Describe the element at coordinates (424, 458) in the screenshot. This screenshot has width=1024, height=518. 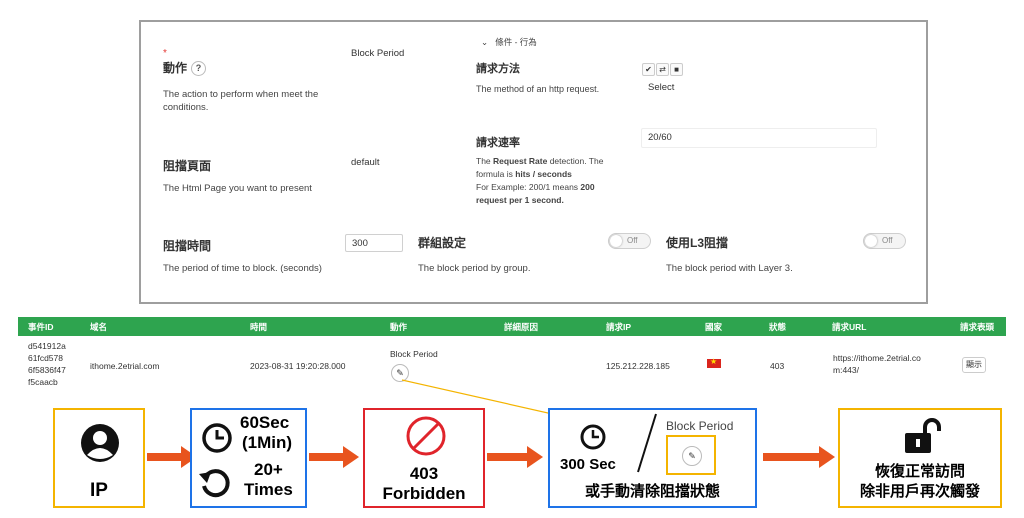
I see `forbidden-box: 403 Forbidden` at that location.